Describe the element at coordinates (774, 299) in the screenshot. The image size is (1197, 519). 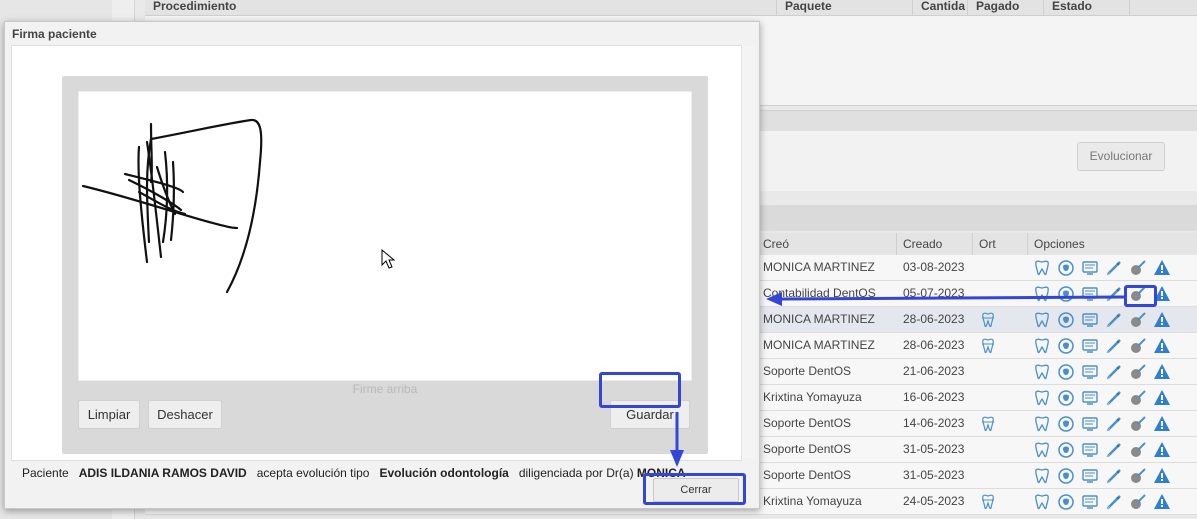
I see `arrow-left-head` at that location.